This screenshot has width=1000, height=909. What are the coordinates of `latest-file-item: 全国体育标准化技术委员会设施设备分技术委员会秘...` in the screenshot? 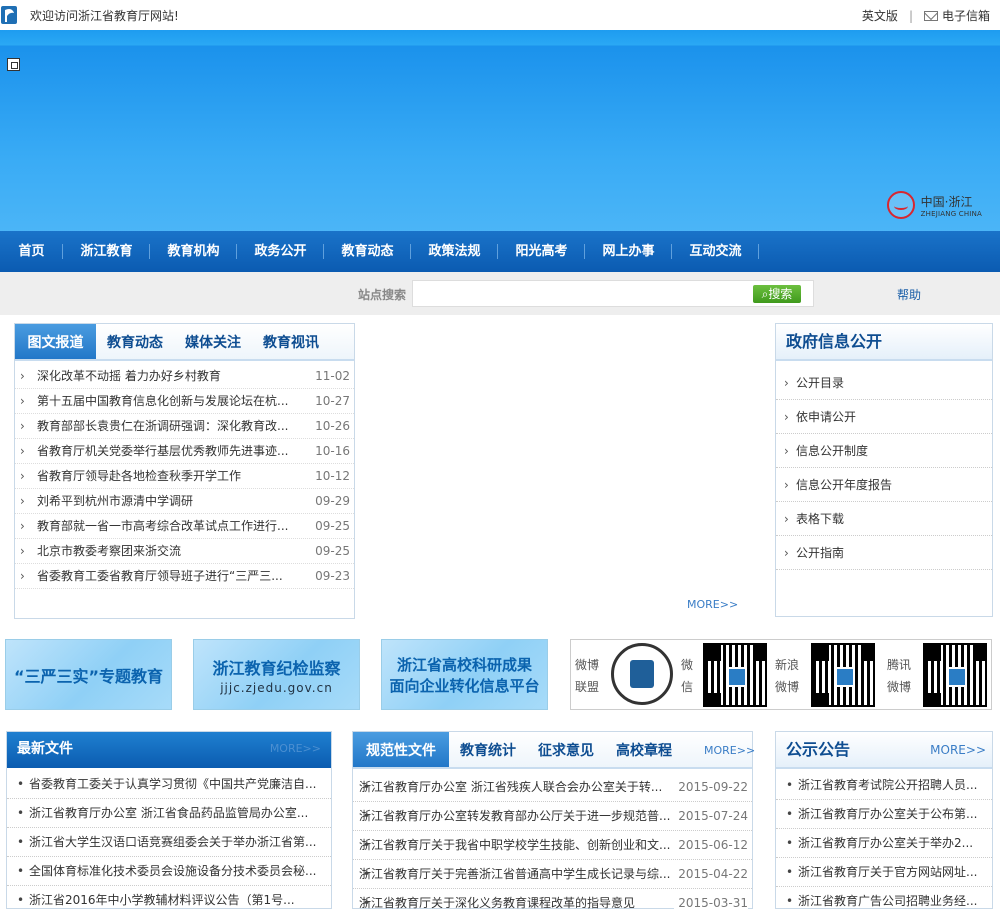 It's located at (169, 871).